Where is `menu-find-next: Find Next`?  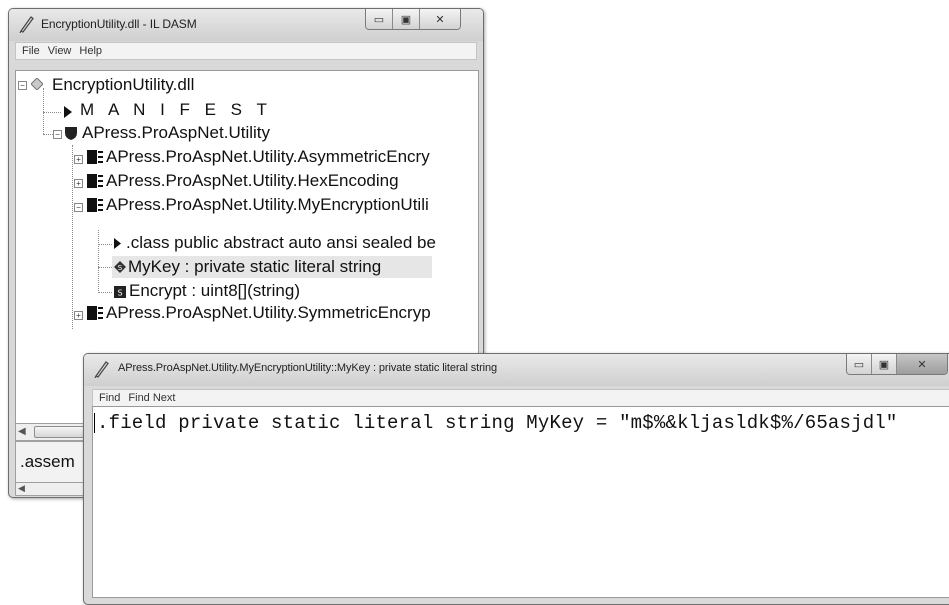
menu-find-next: Find Next is located at coordinates (151, 398).